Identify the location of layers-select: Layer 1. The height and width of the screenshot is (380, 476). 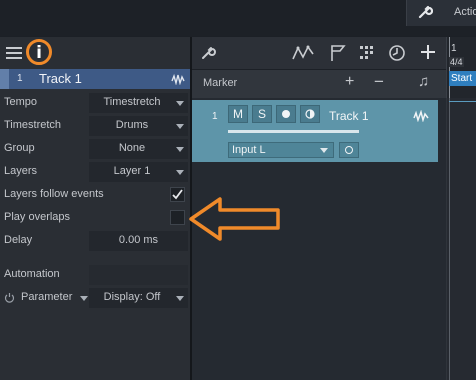
(138, 172).